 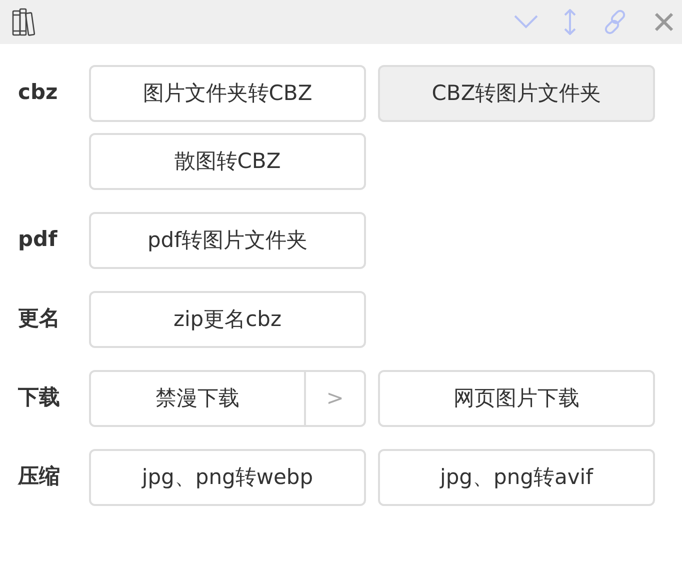 I want to click on section-label: cbz, so click(x=38, y=92).